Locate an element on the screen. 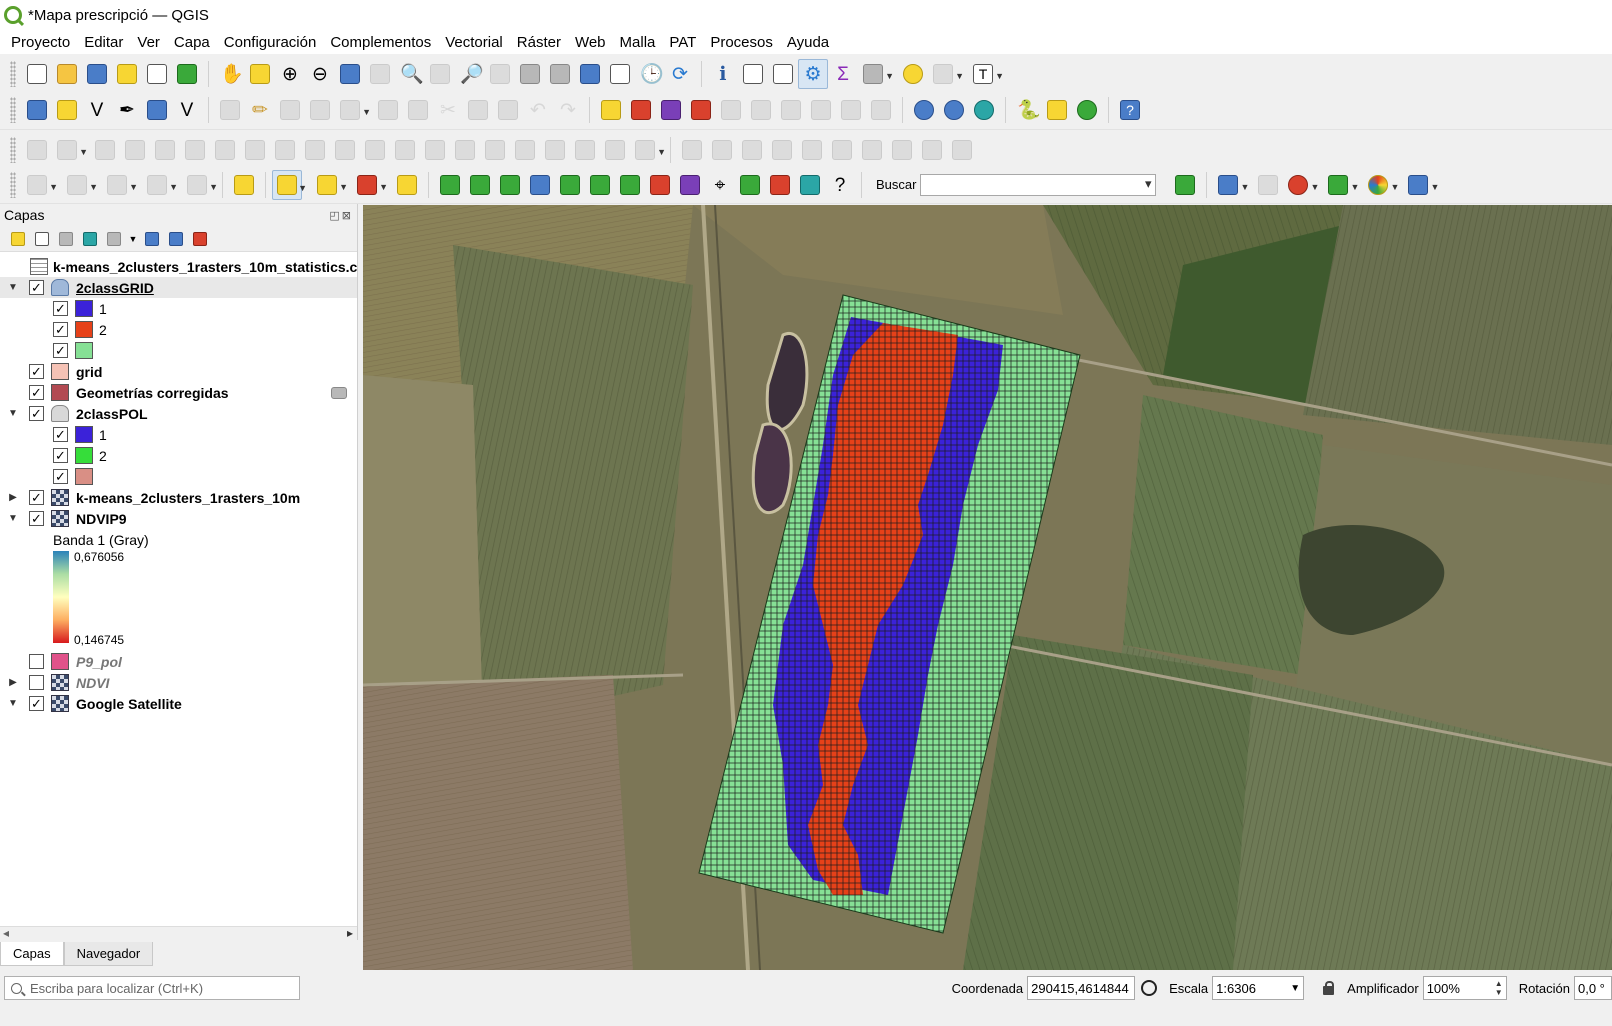 The image size is (1612, 1026). shape-tool-1-button is located at coordinates (692, 150).